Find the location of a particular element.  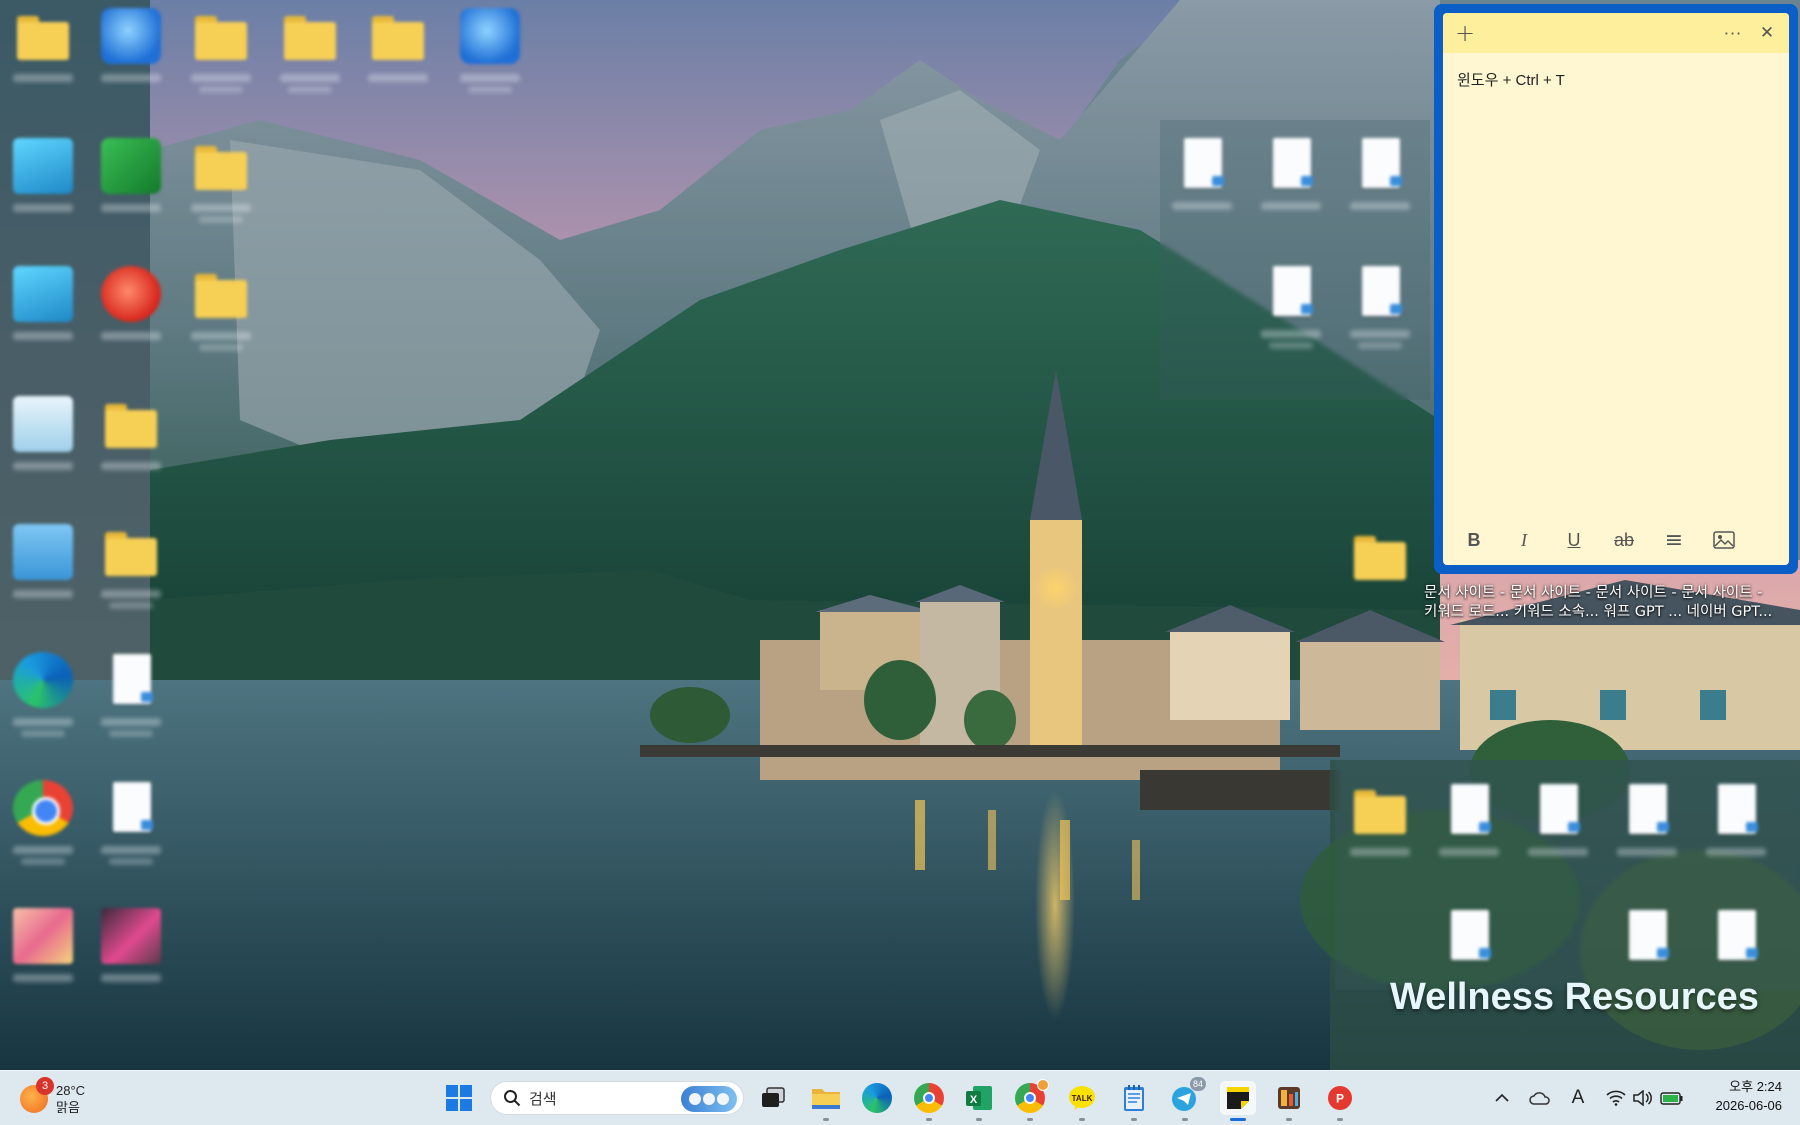

search-placeholder: 검색 is located at coordinates (543, 1098).